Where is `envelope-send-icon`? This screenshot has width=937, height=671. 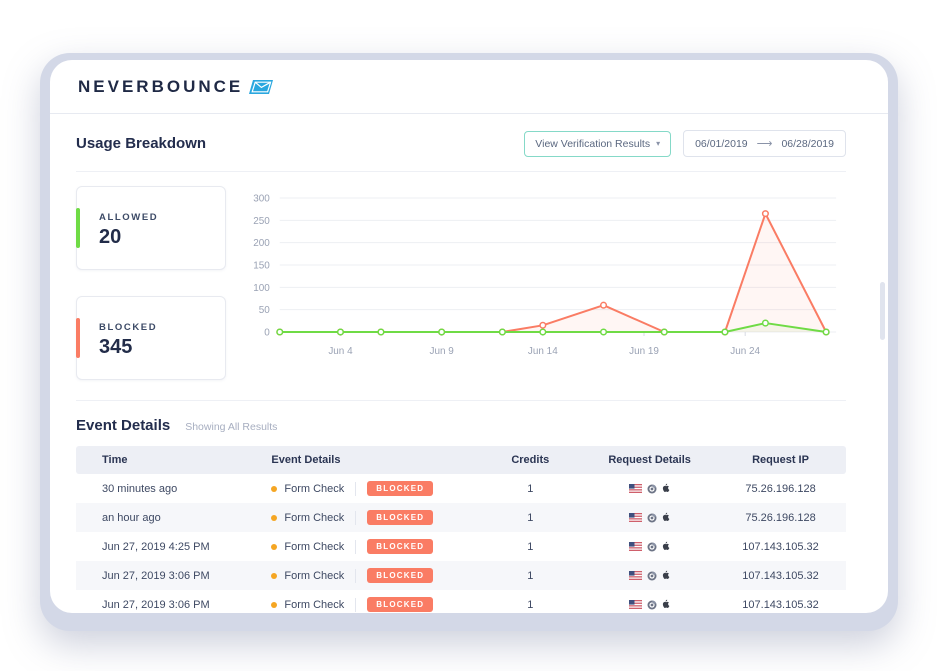 envelope-send-icon is located at coordinates (261, 87).